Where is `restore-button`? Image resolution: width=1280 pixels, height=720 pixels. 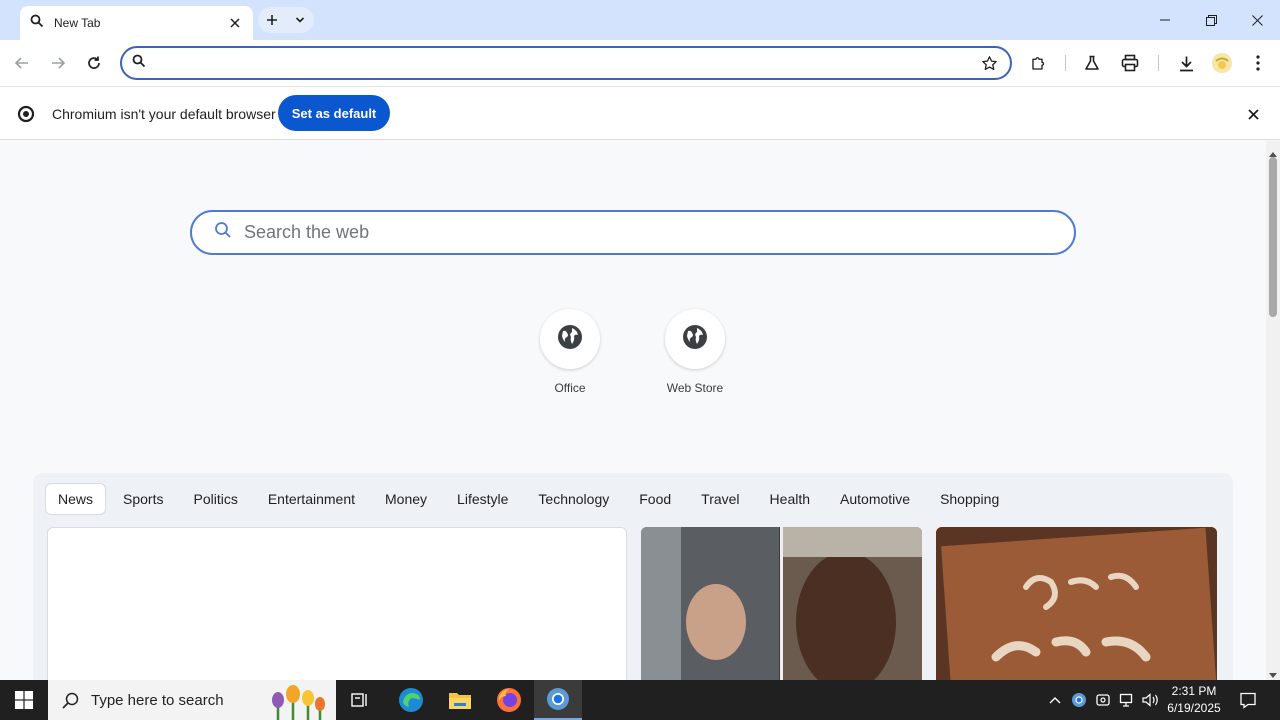
restore-button is located at coordinates (1211, 20).